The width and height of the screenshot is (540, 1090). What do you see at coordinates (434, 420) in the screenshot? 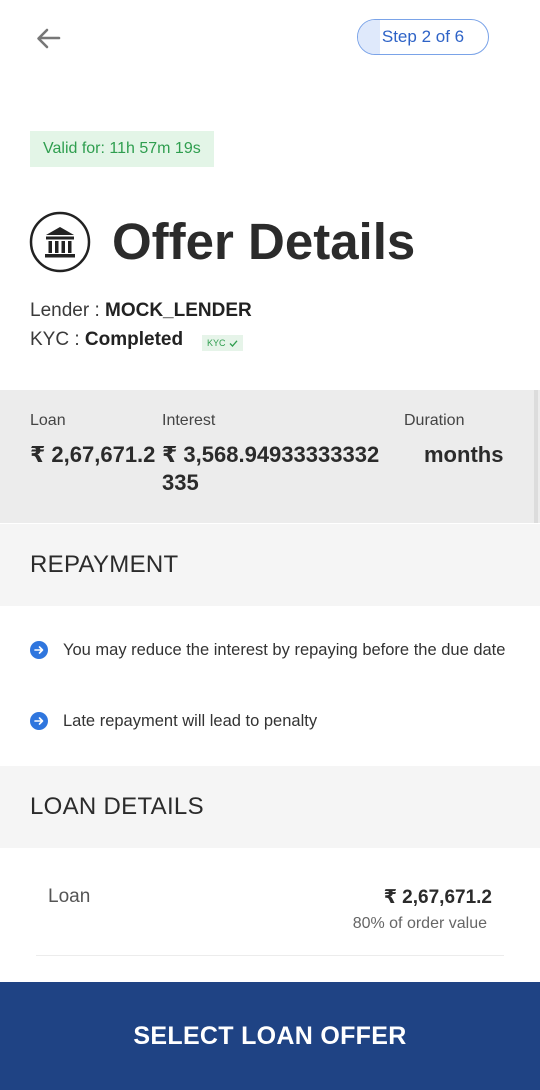
I see `summary-duration-label: Duration` at bounding box center [434, 420].